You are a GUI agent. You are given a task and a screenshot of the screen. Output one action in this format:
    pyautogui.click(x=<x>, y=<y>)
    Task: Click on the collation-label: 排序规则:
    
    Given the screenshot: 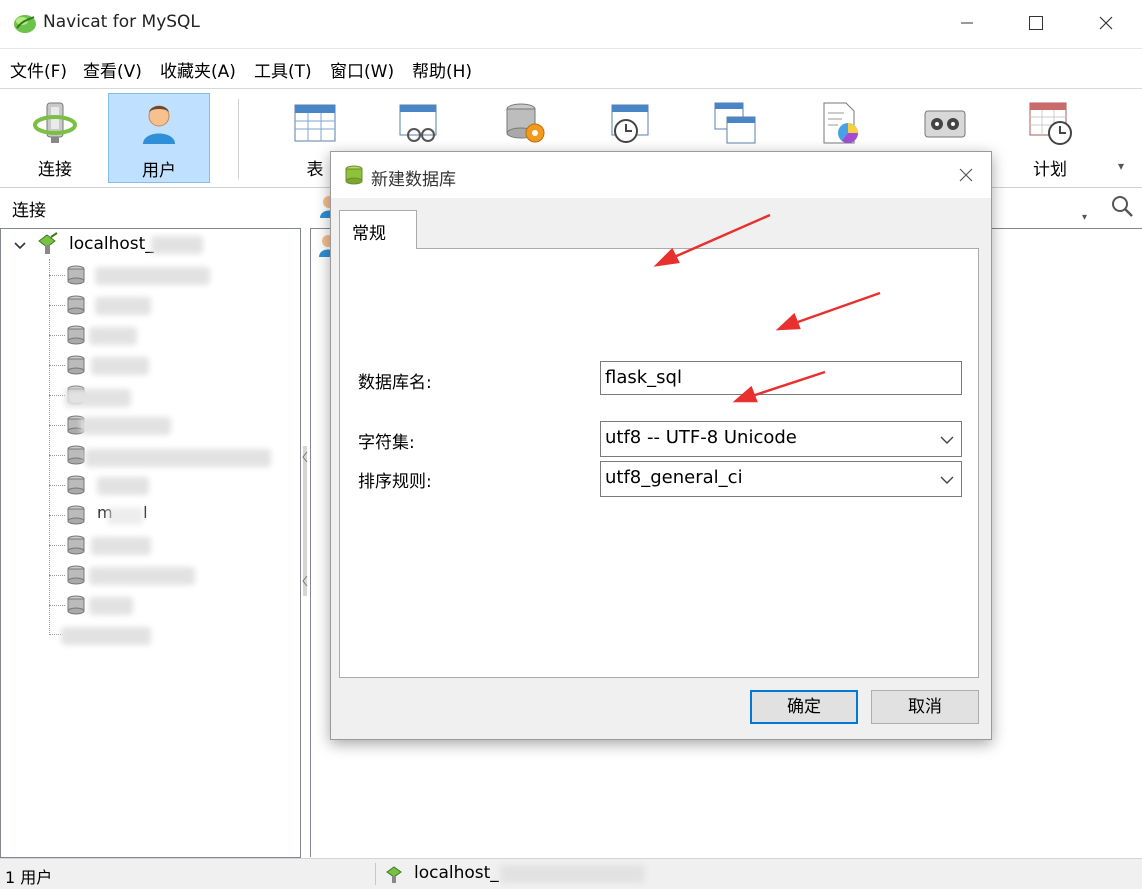 What is the action you would take?
    pyautogui.click(x=395, y=482)
    